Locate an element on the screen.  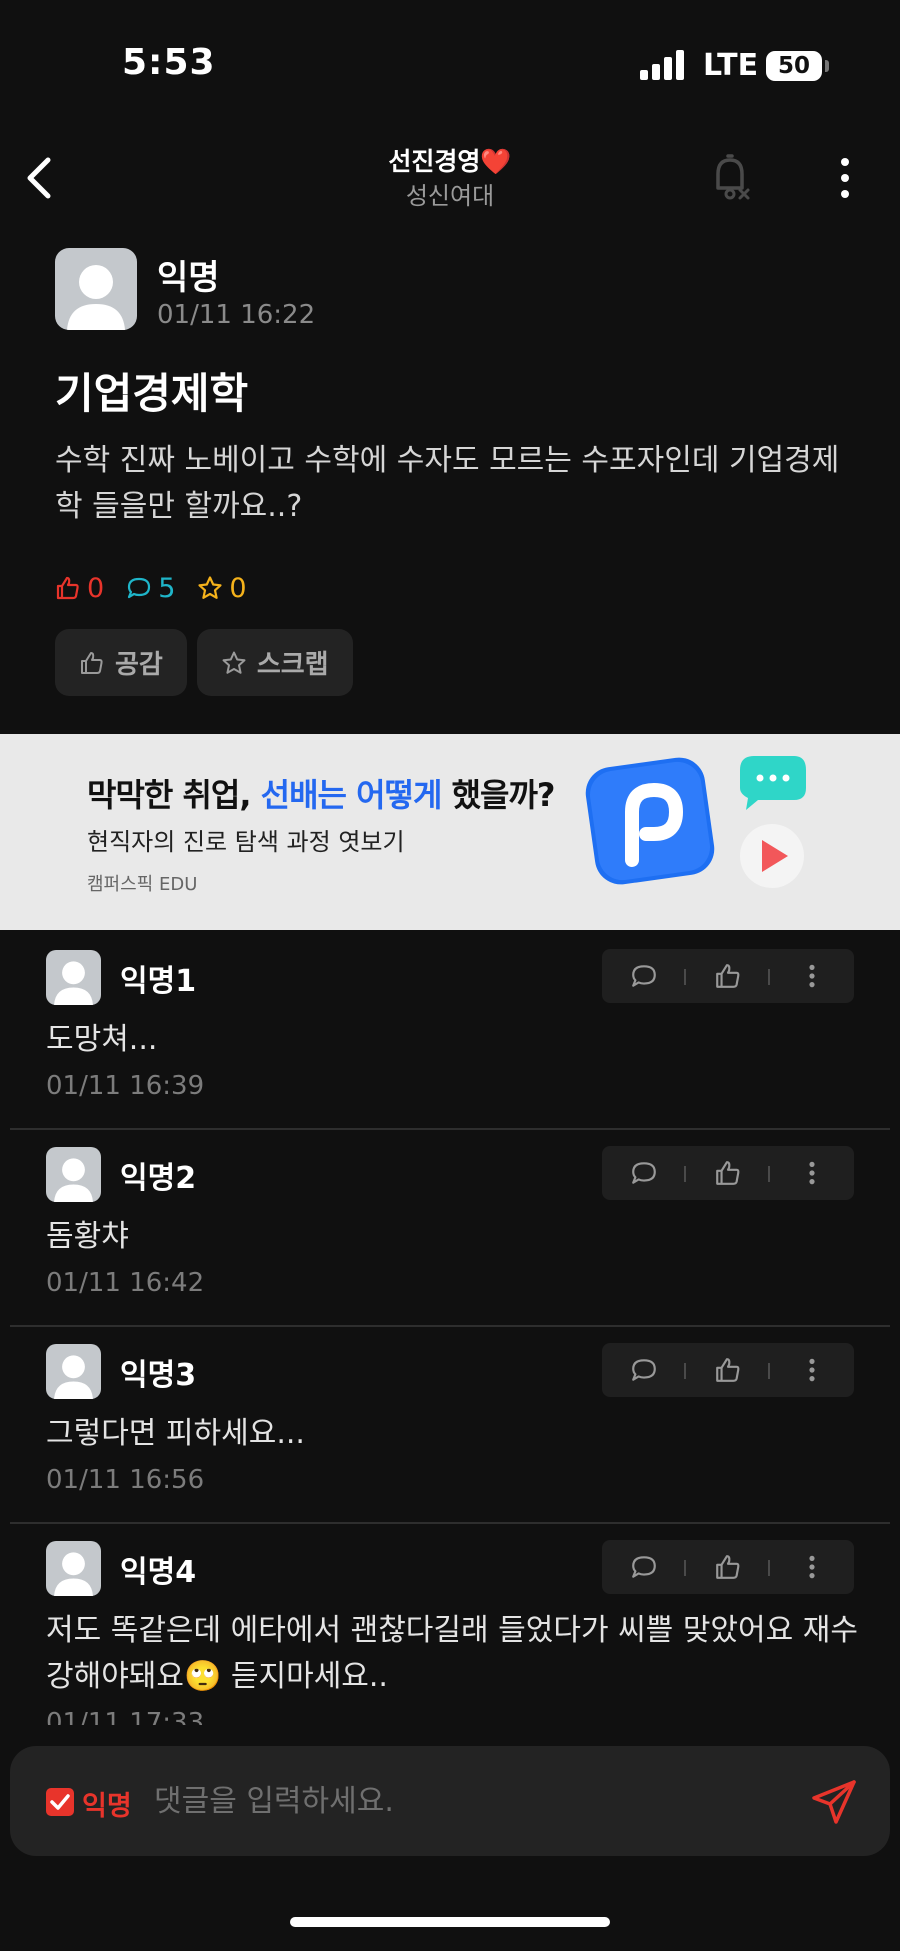
comment-author: 익명3 is located at coordinates (158, 1375).